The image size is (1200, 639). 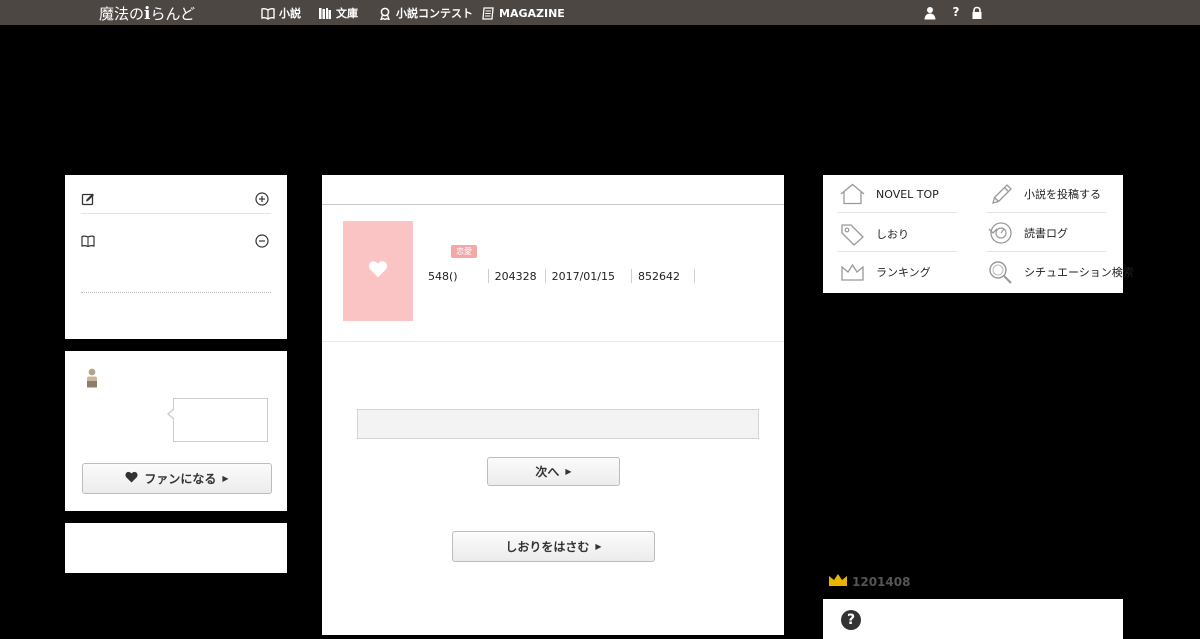 I want to click on book-icon, so click(x=88, y=241).